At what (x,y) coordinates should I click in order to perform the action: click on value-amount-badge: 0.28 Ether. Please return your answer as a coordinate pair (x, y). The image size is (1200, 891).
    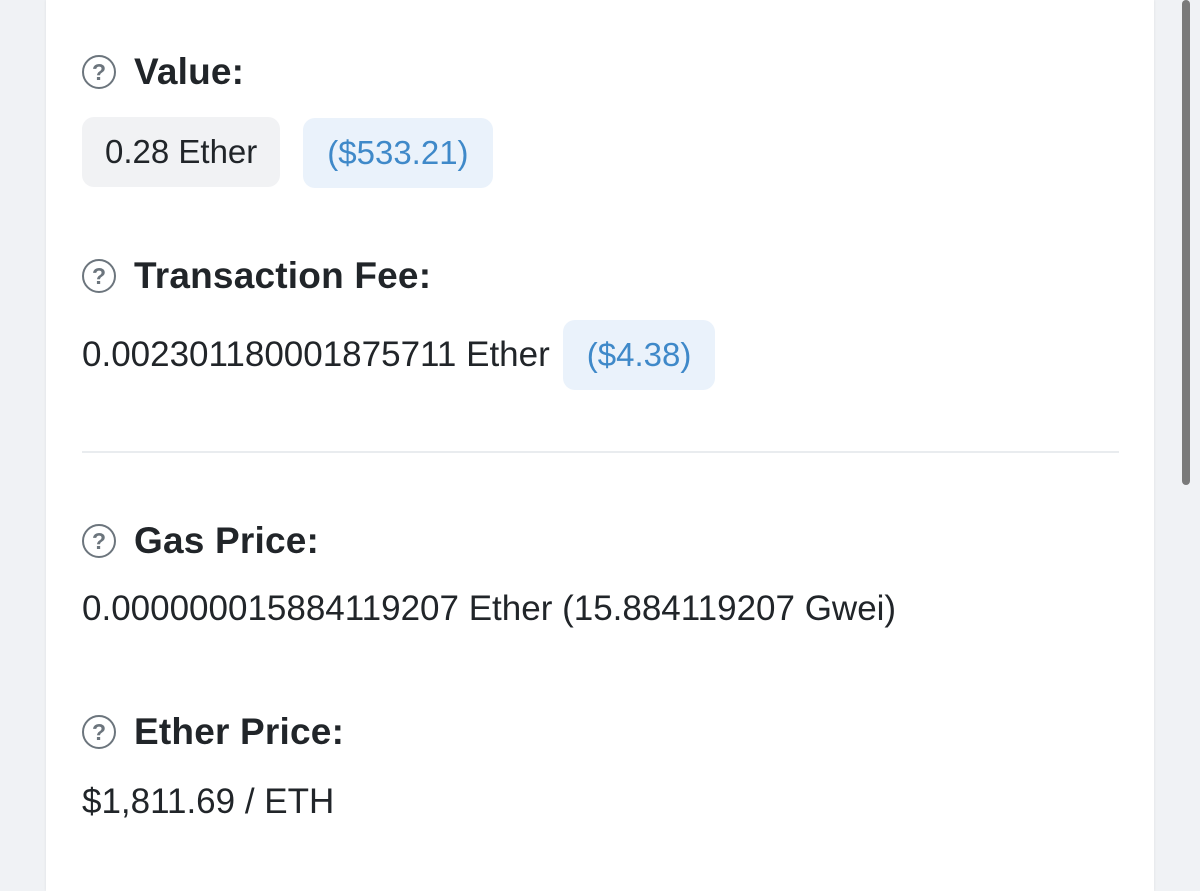
    Looking at the image, I should click on (181, 151).